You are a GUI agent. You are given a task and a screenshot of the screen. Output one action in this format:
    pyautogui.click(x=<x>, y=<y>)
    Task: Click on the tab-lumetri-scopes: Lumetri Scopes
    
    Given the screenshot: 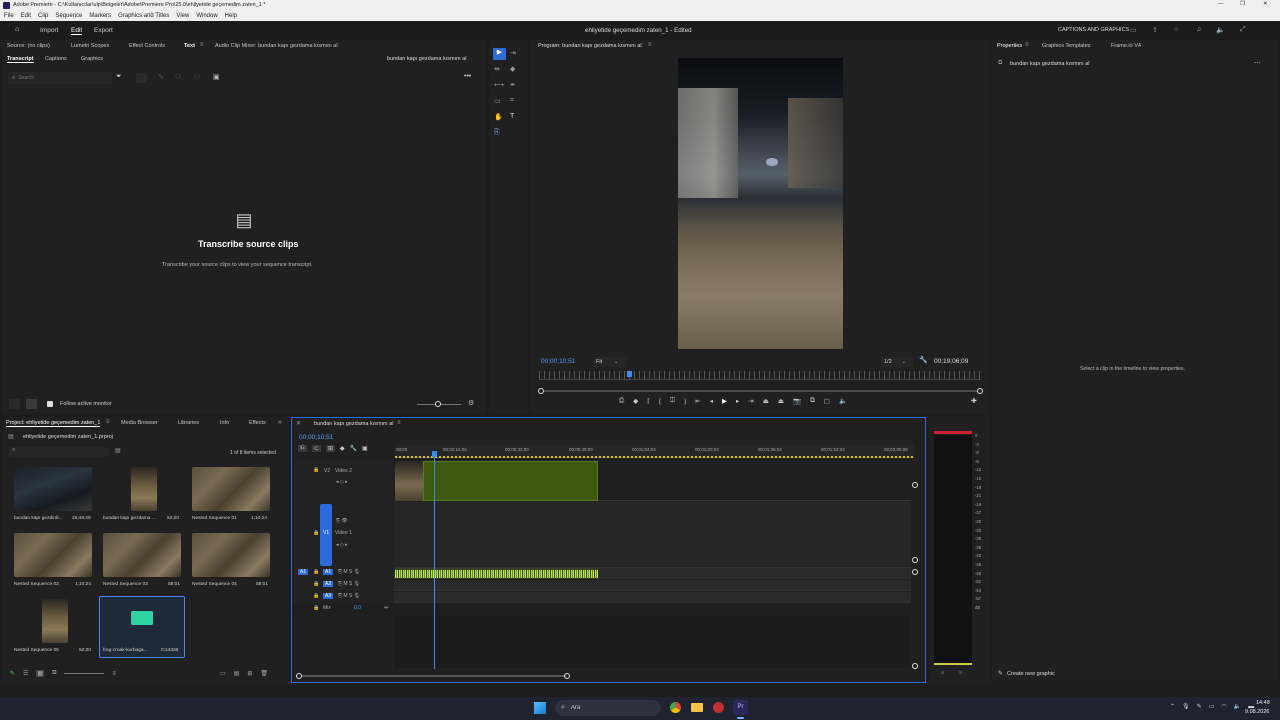 What is the action you would take?
    pyautogui.click(x=90, y=46)
    